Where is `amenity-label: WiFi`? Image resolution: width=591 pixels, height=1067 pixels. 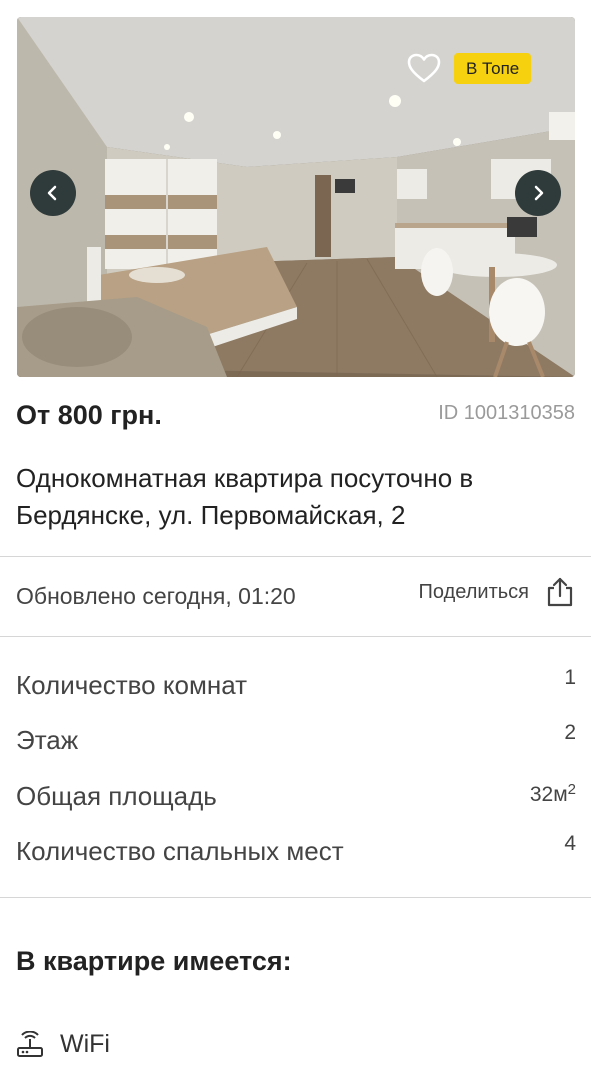
amenity-label: WiFi is located at coordinates (85, 1044).